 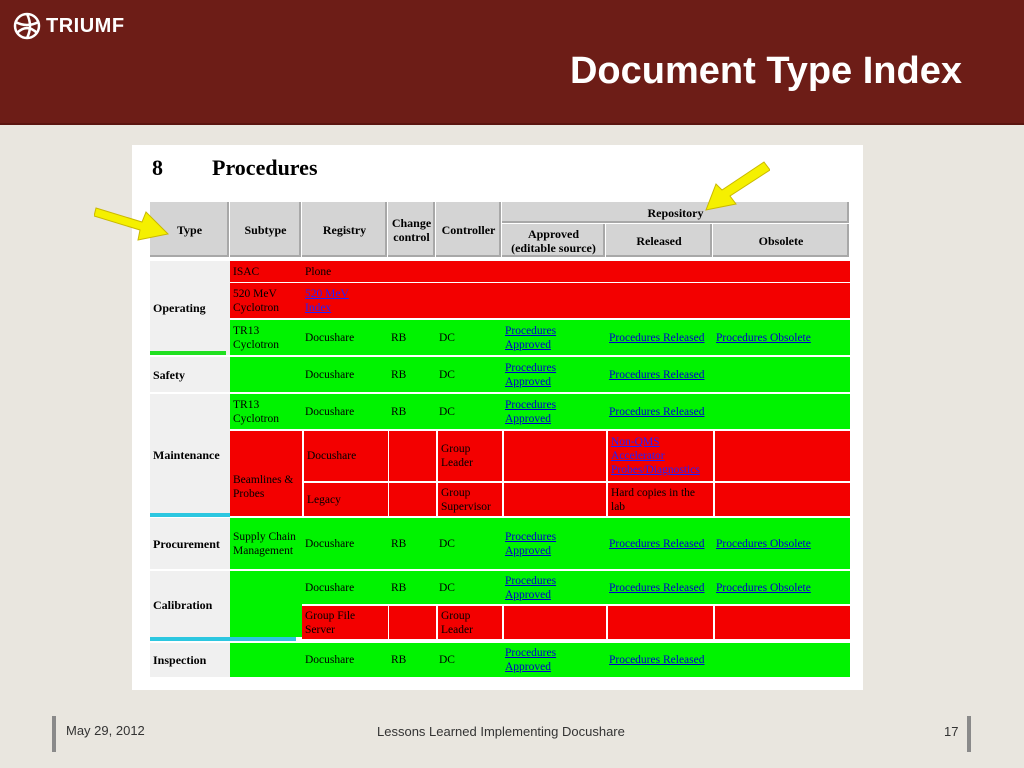 What do you see at coordinates (266, 230) in the screenshot?
I see `col-header-subtype: Subtype` at bounding box center [266, 230].